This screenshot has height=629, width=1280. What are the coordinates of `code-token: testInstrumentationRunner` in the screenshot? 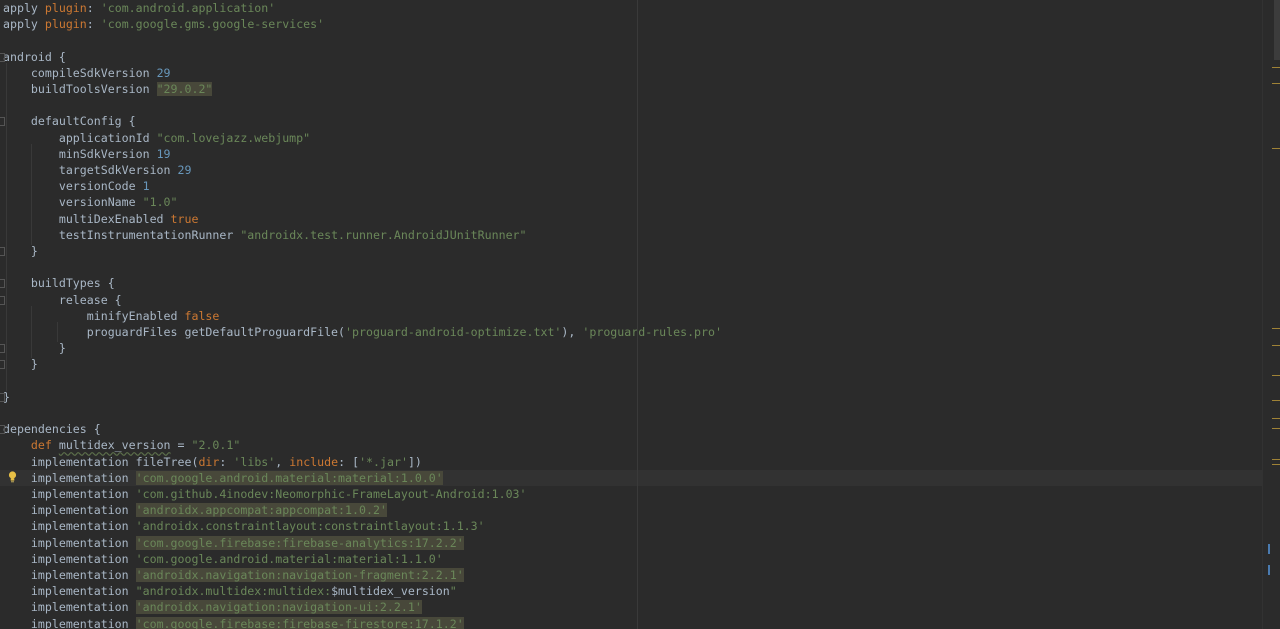 It's located at (122, 234).